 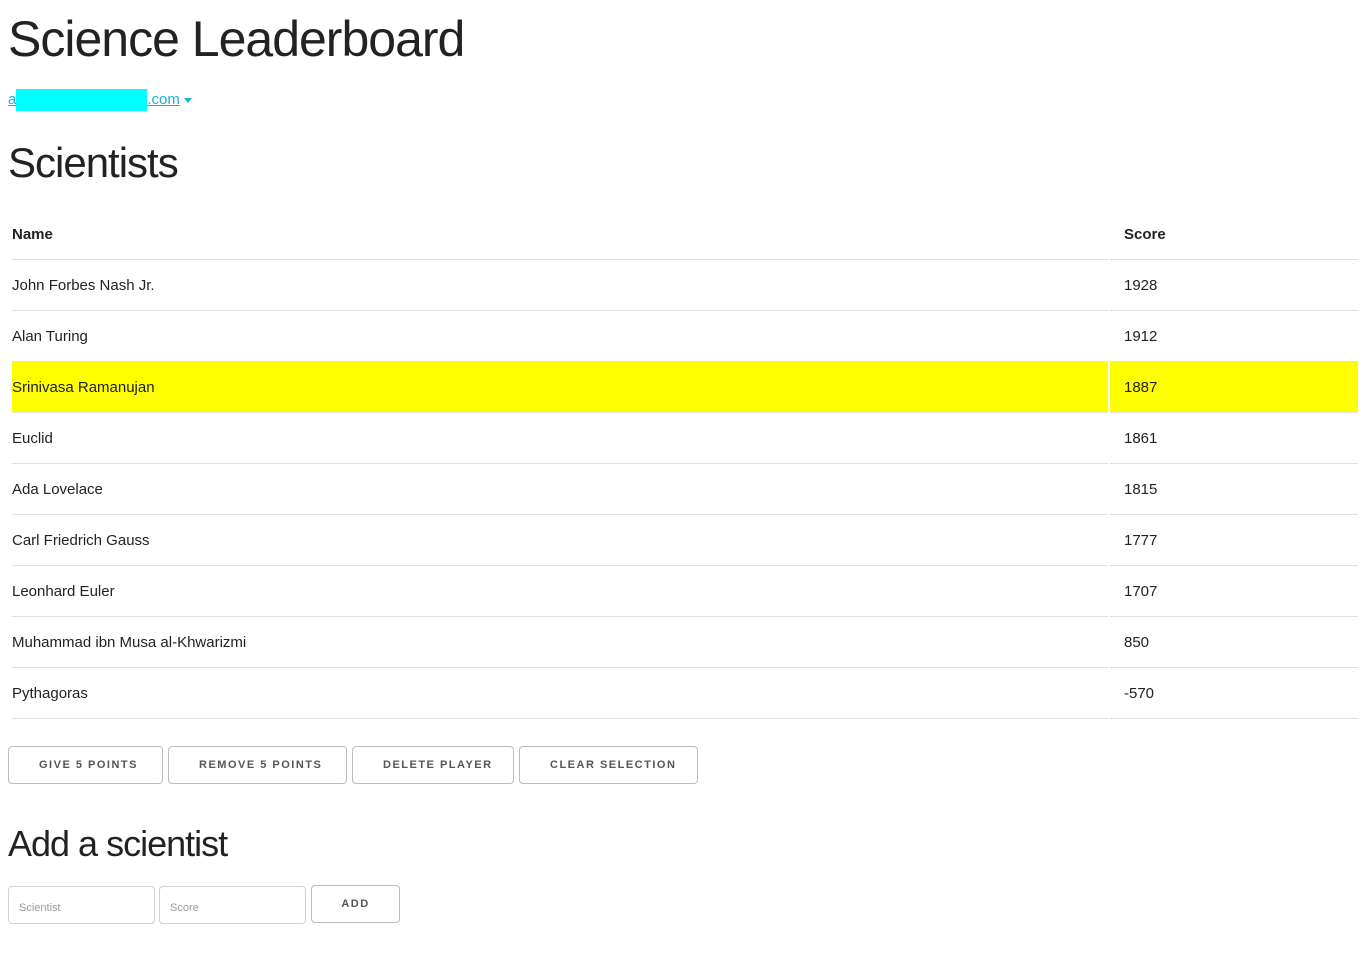 What do you see at coordinates (85, 765) in the screenshot?
I see `give-5-points-button: GIVE 5 POINTS` at bounding box center [85, 765].